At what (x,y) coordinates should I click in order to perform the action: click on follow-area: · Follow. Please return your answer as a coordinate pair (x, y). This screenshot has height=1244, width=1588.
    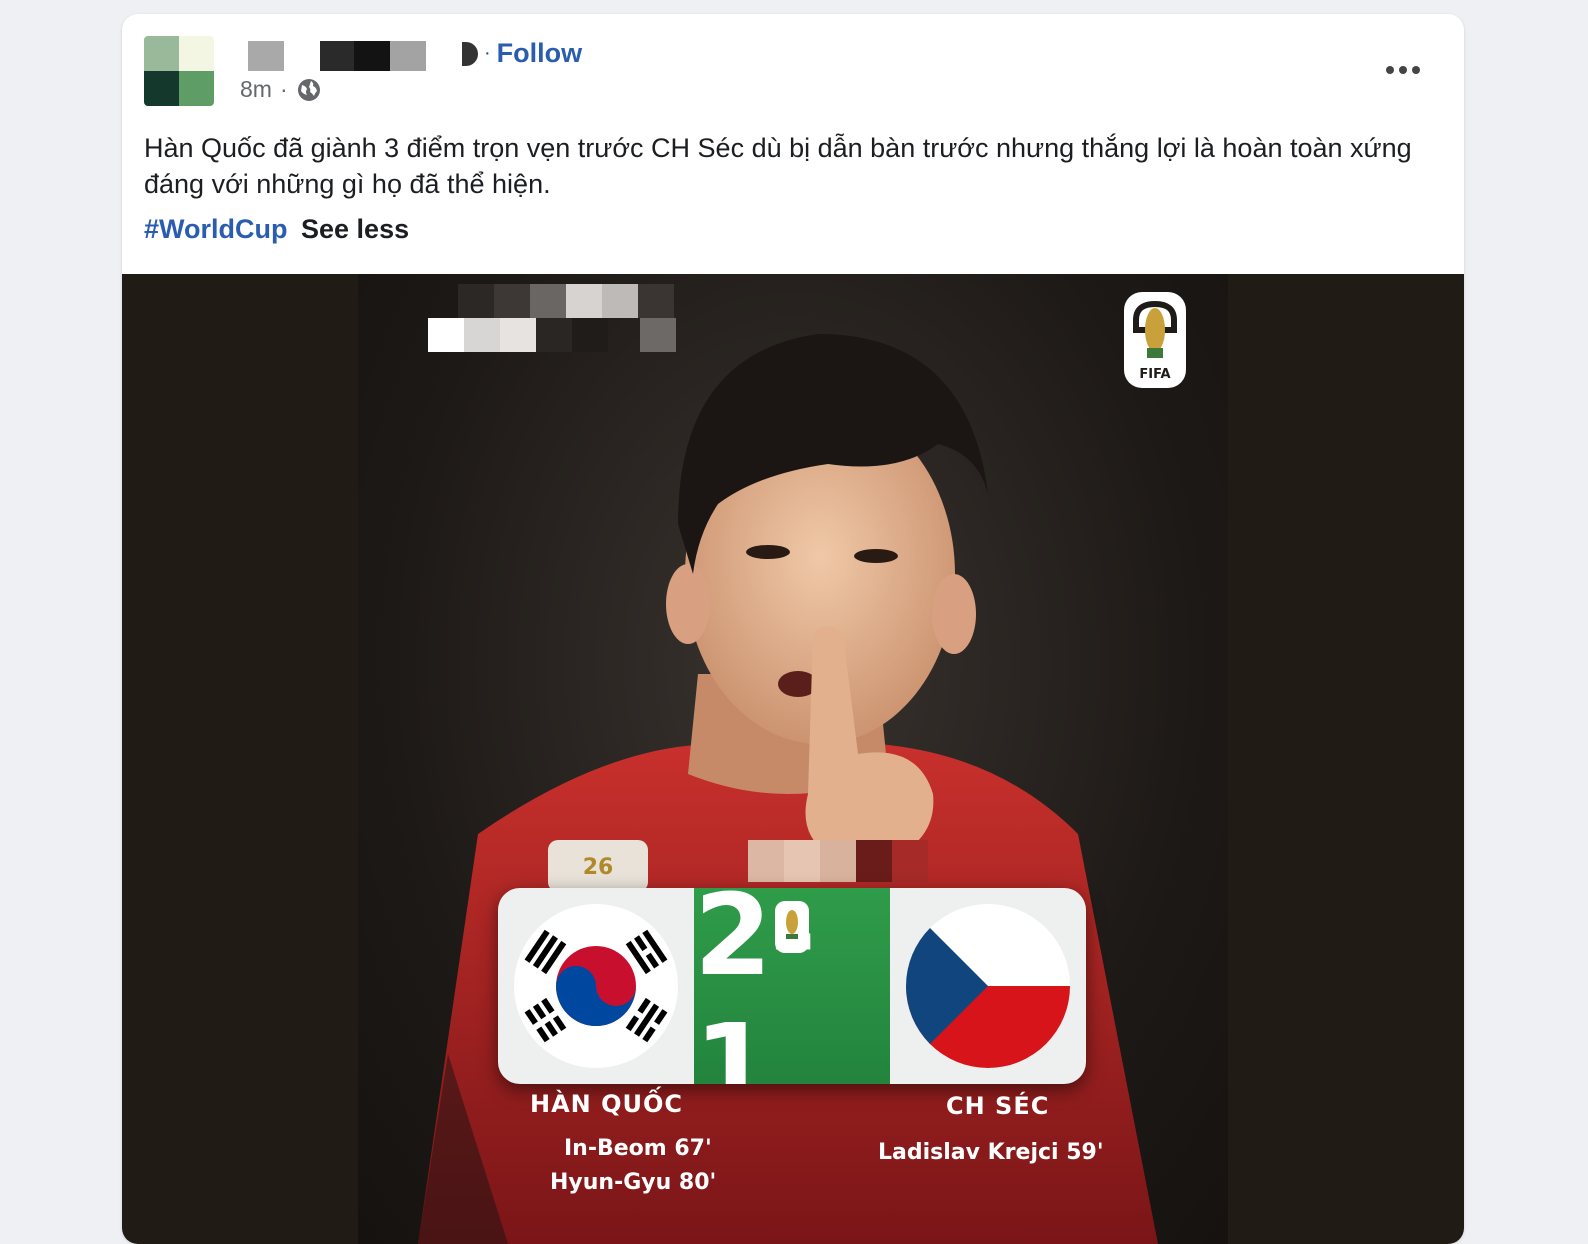
    Looking at the image, I should click on (522, 53).